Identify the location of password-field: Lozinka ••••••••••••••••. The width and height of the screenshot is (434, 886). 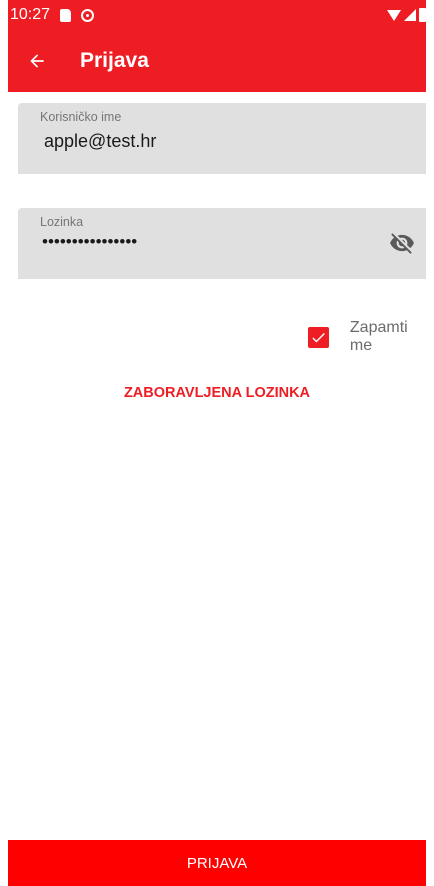
(225, 243).